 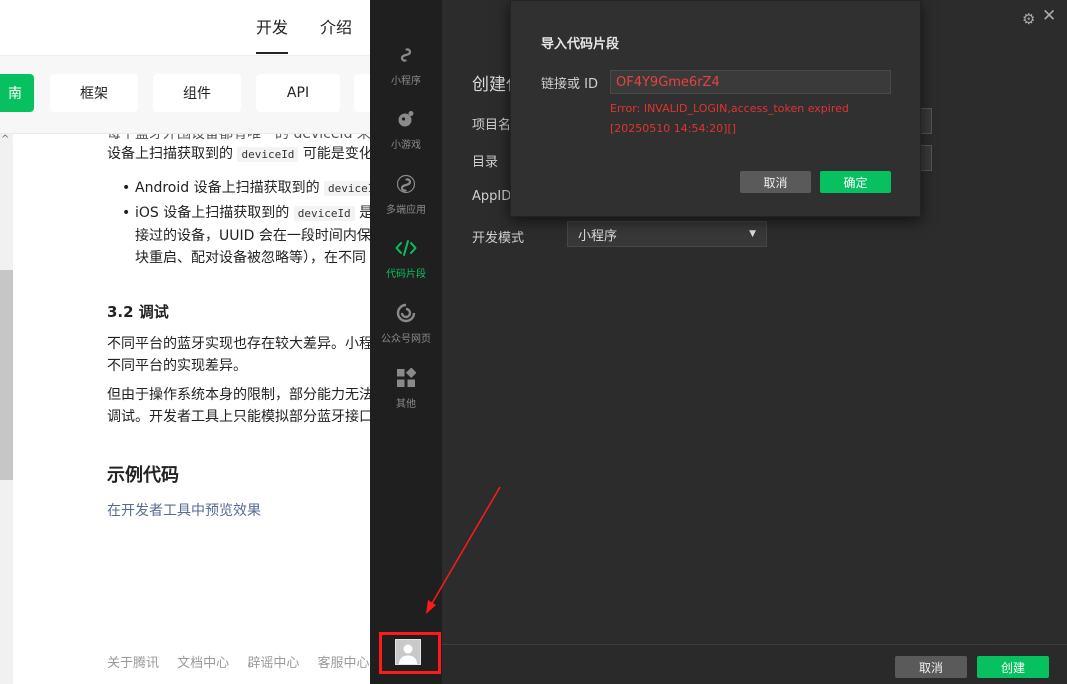 I want to click on category-guide: 南, so click(x=17, y=93).